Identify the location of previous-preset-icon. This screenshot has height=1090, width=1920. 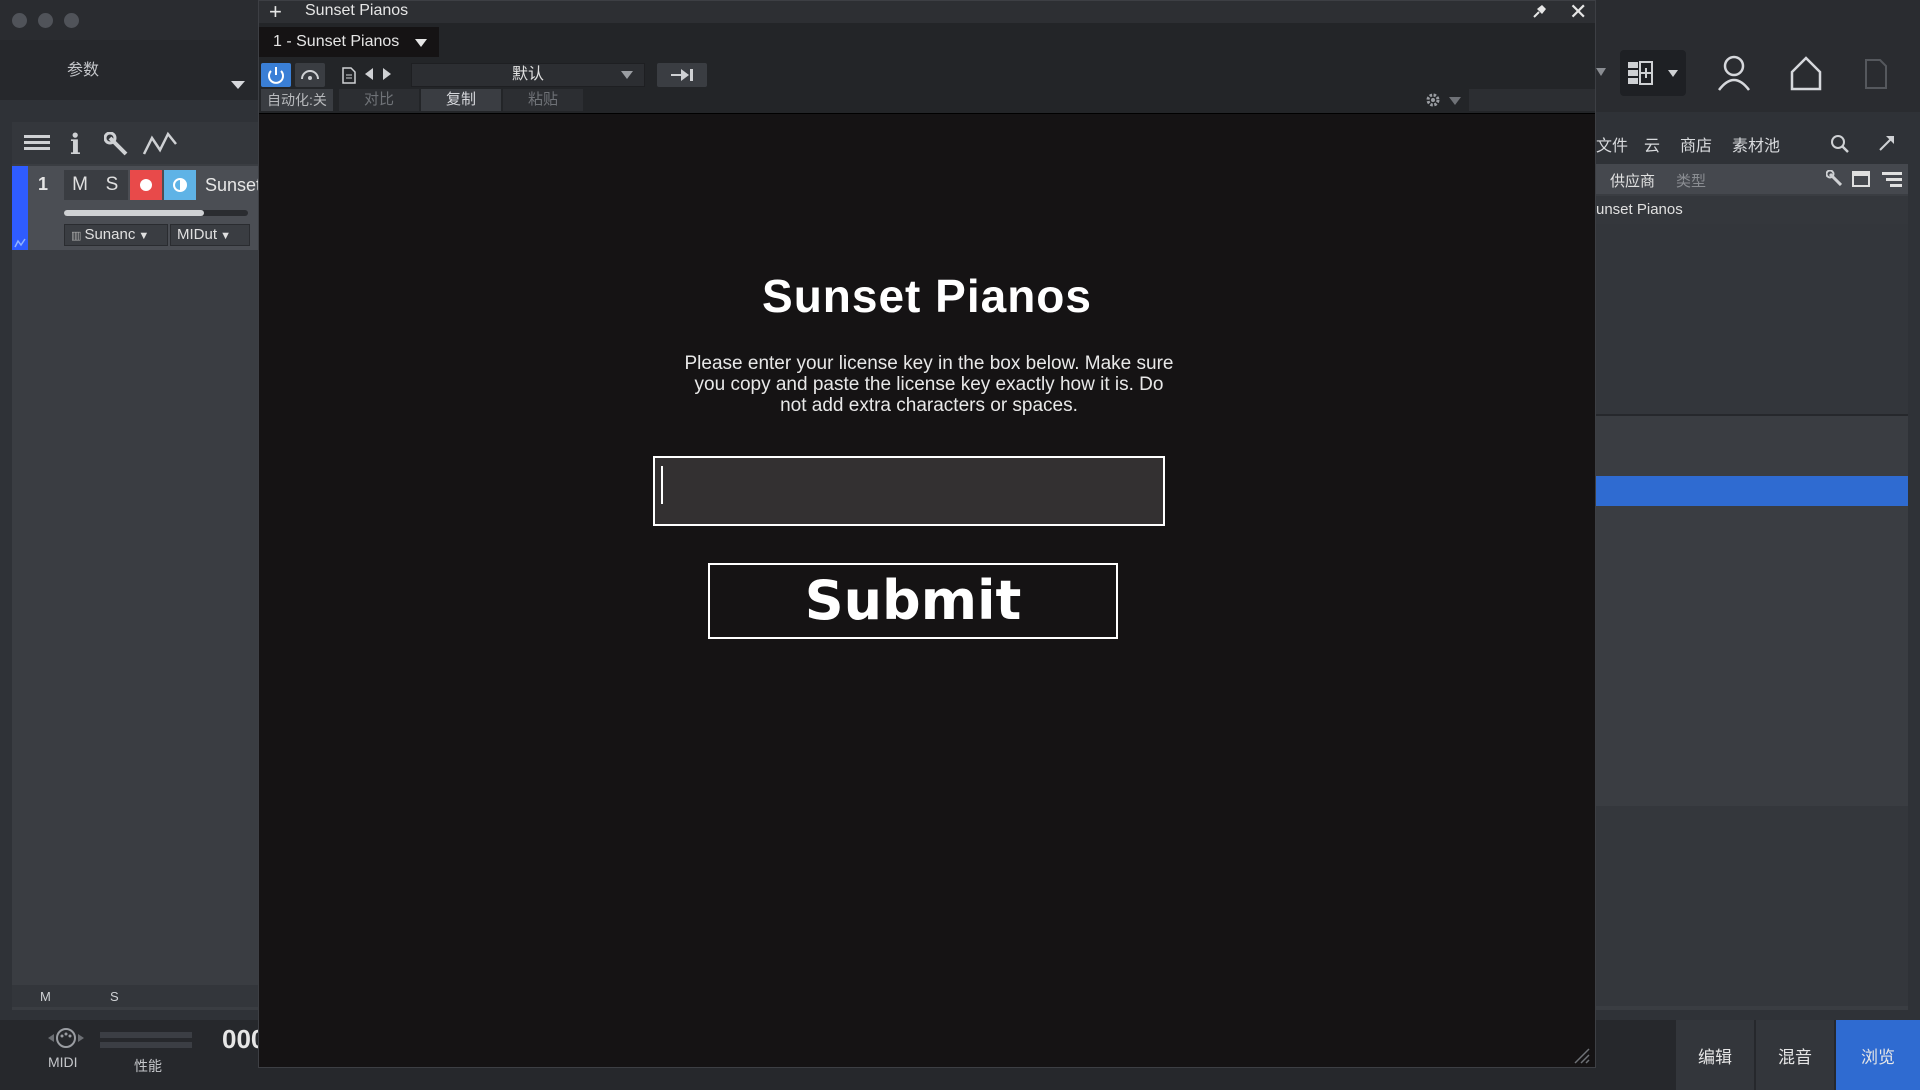
(369, 74).